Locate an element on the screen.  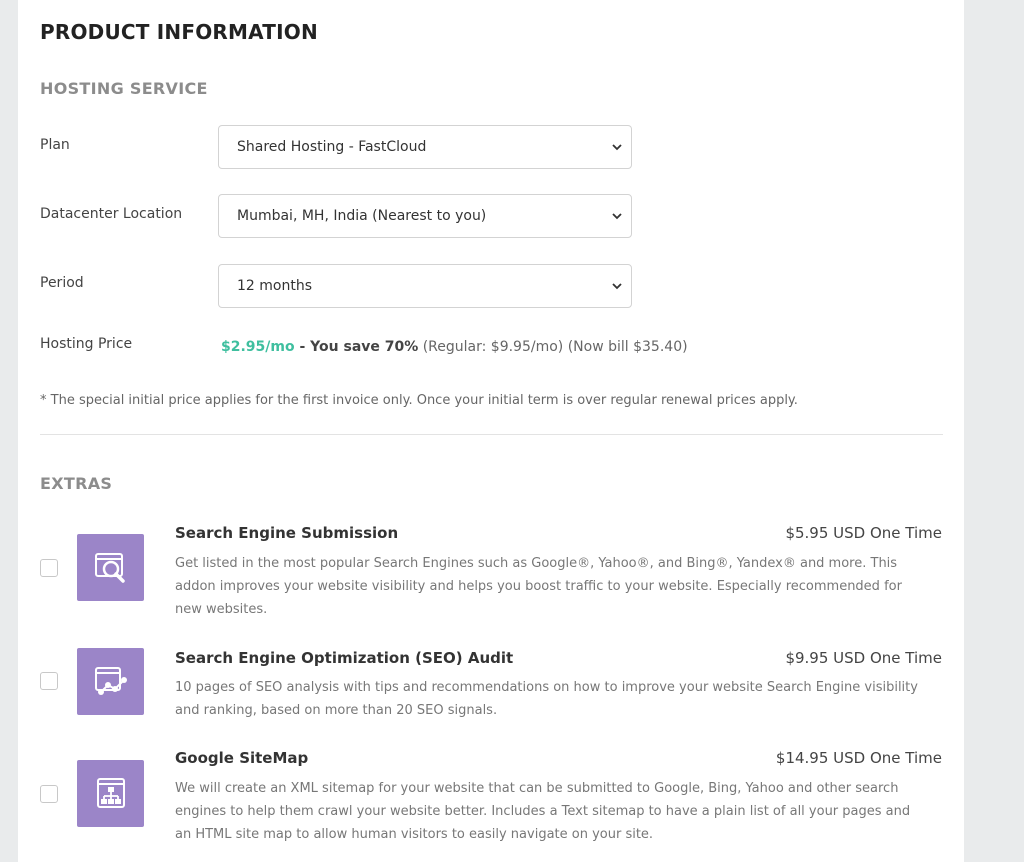
extra-price: $5.95 USD One Time is located at coordinates (863, 533).